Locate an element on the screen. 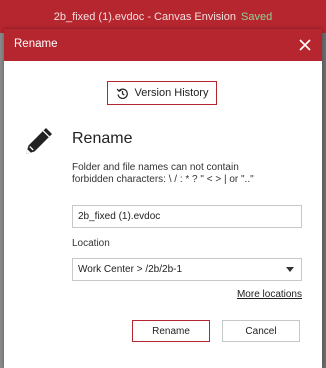 This screenshot has height=368, width=326. naming-rules-line-1: Folder and file names can not contain is located at coordinates (155, 167).